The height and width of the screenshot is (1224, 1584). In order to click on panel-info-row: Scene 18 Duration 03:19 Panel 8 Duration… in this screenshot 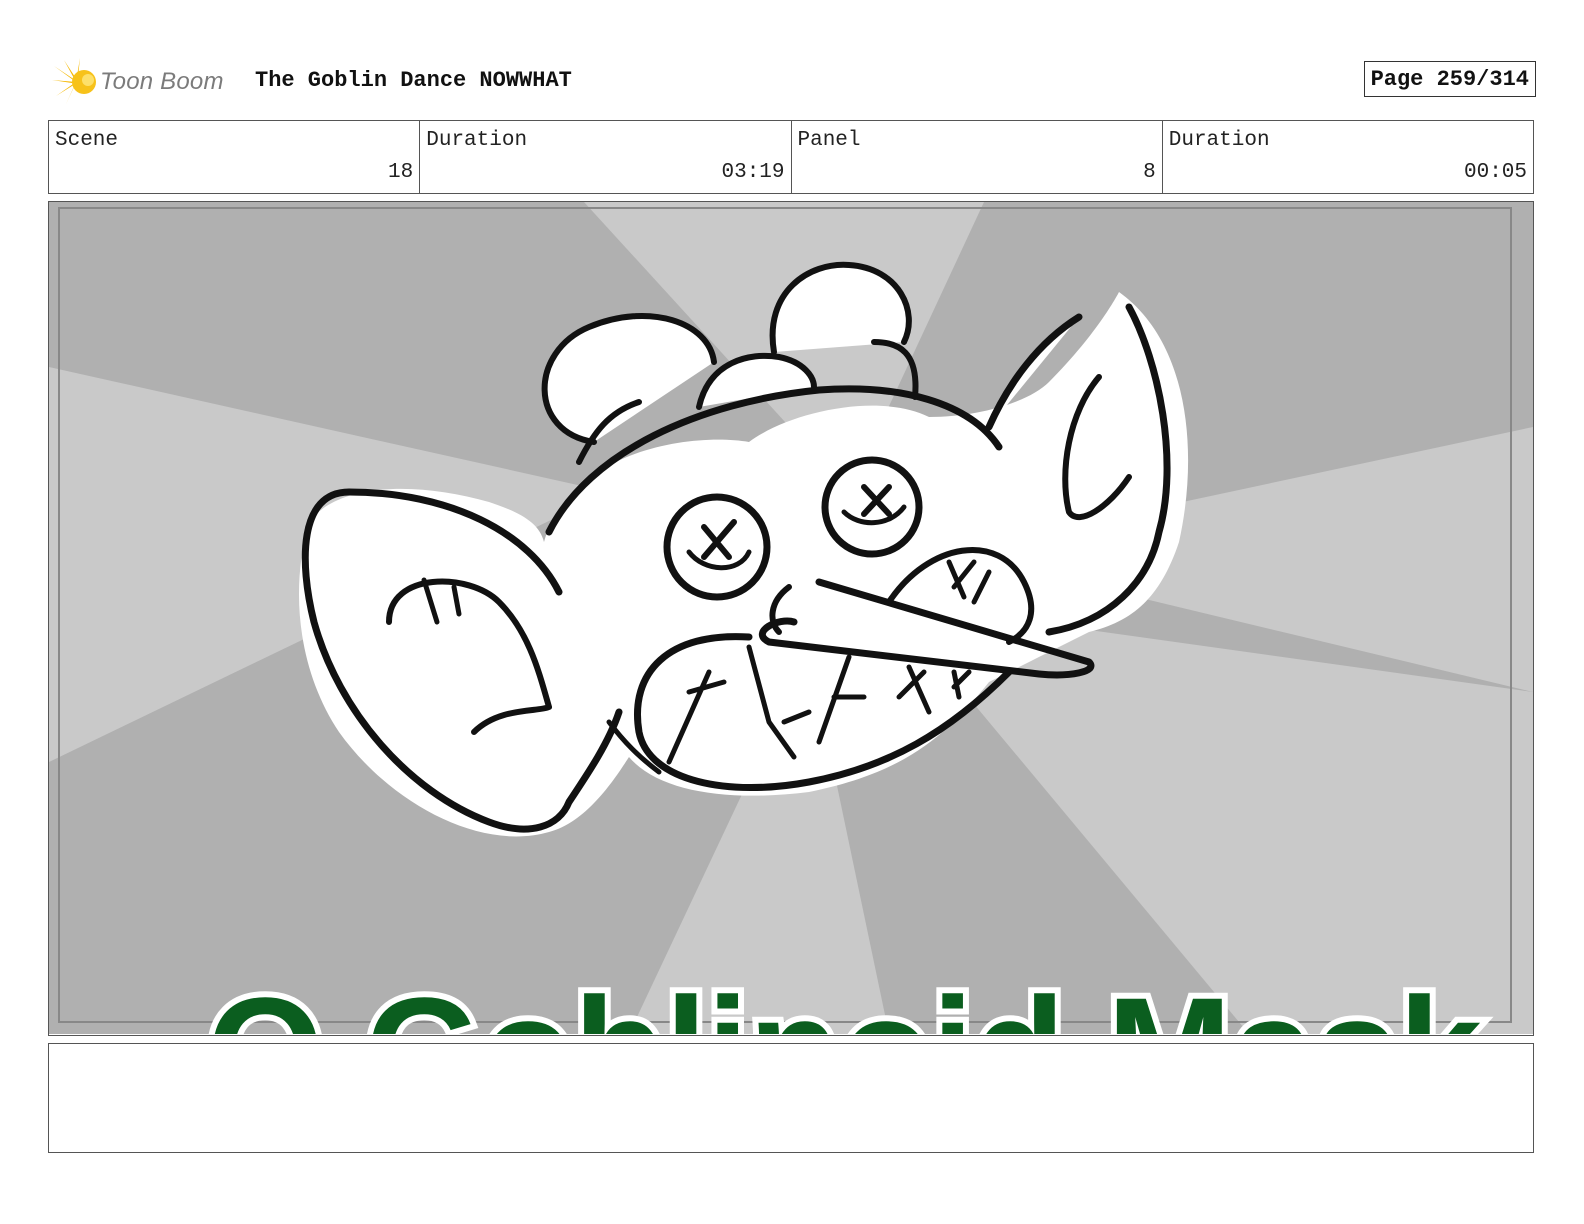, I will do `click(791, 157)`.